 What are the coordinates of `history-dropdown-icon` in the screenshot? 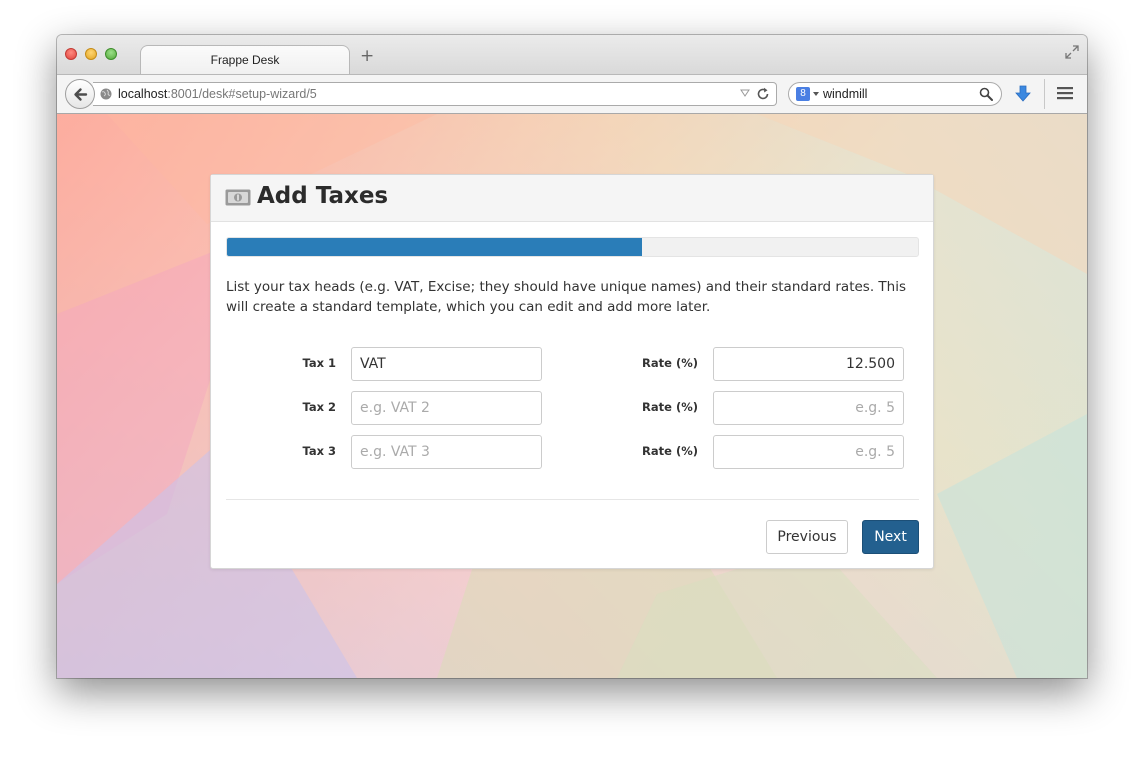 It's located at (745, 93).